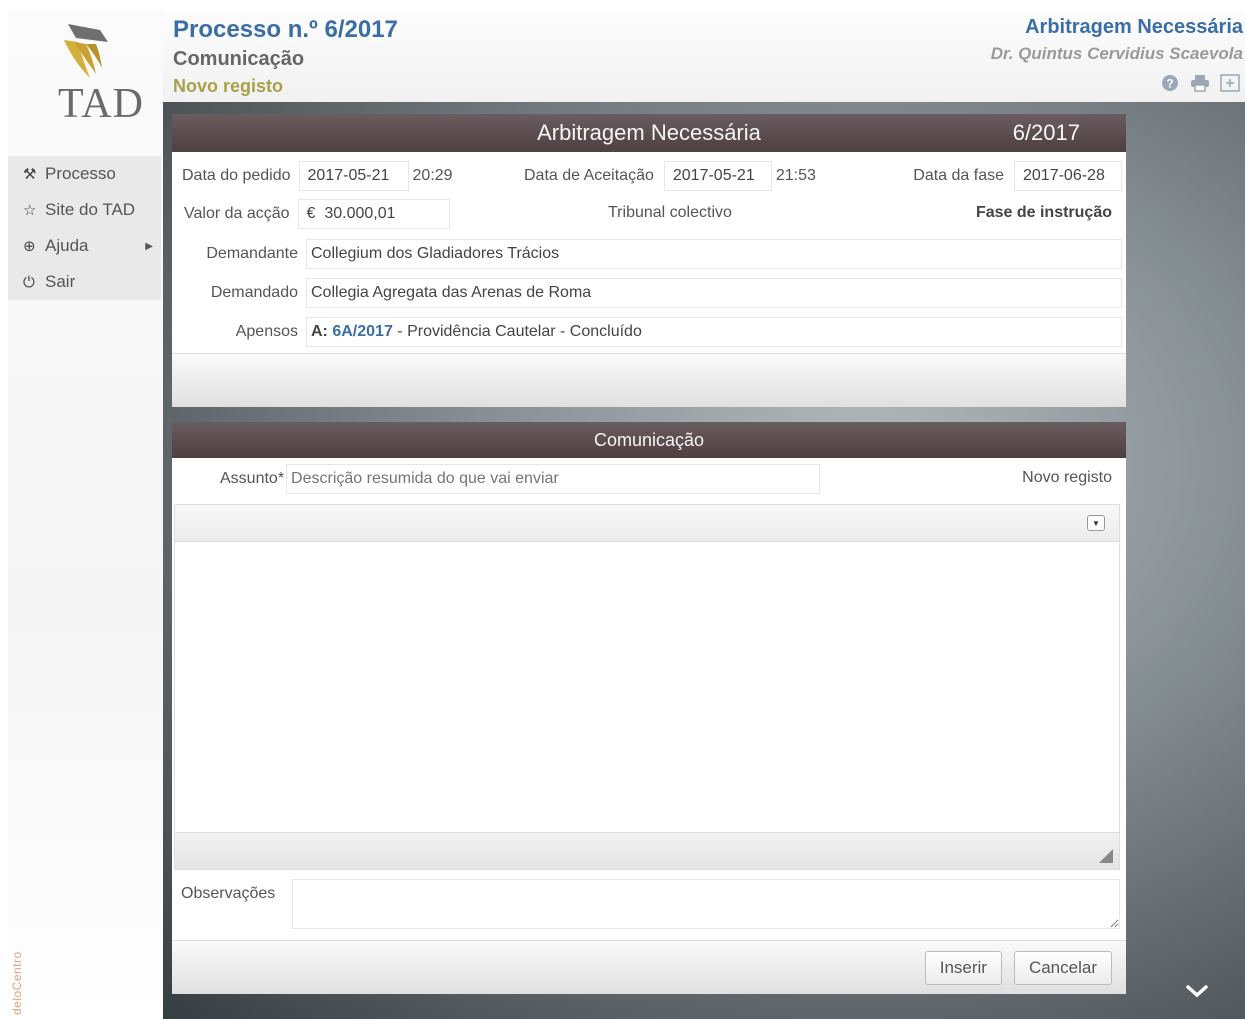 The height and width of the screenshot is (1019, 1245). Describe the element at coordinates (362, 332) in the screenshot. I see `apensos-link: 6A/2017` at that location.